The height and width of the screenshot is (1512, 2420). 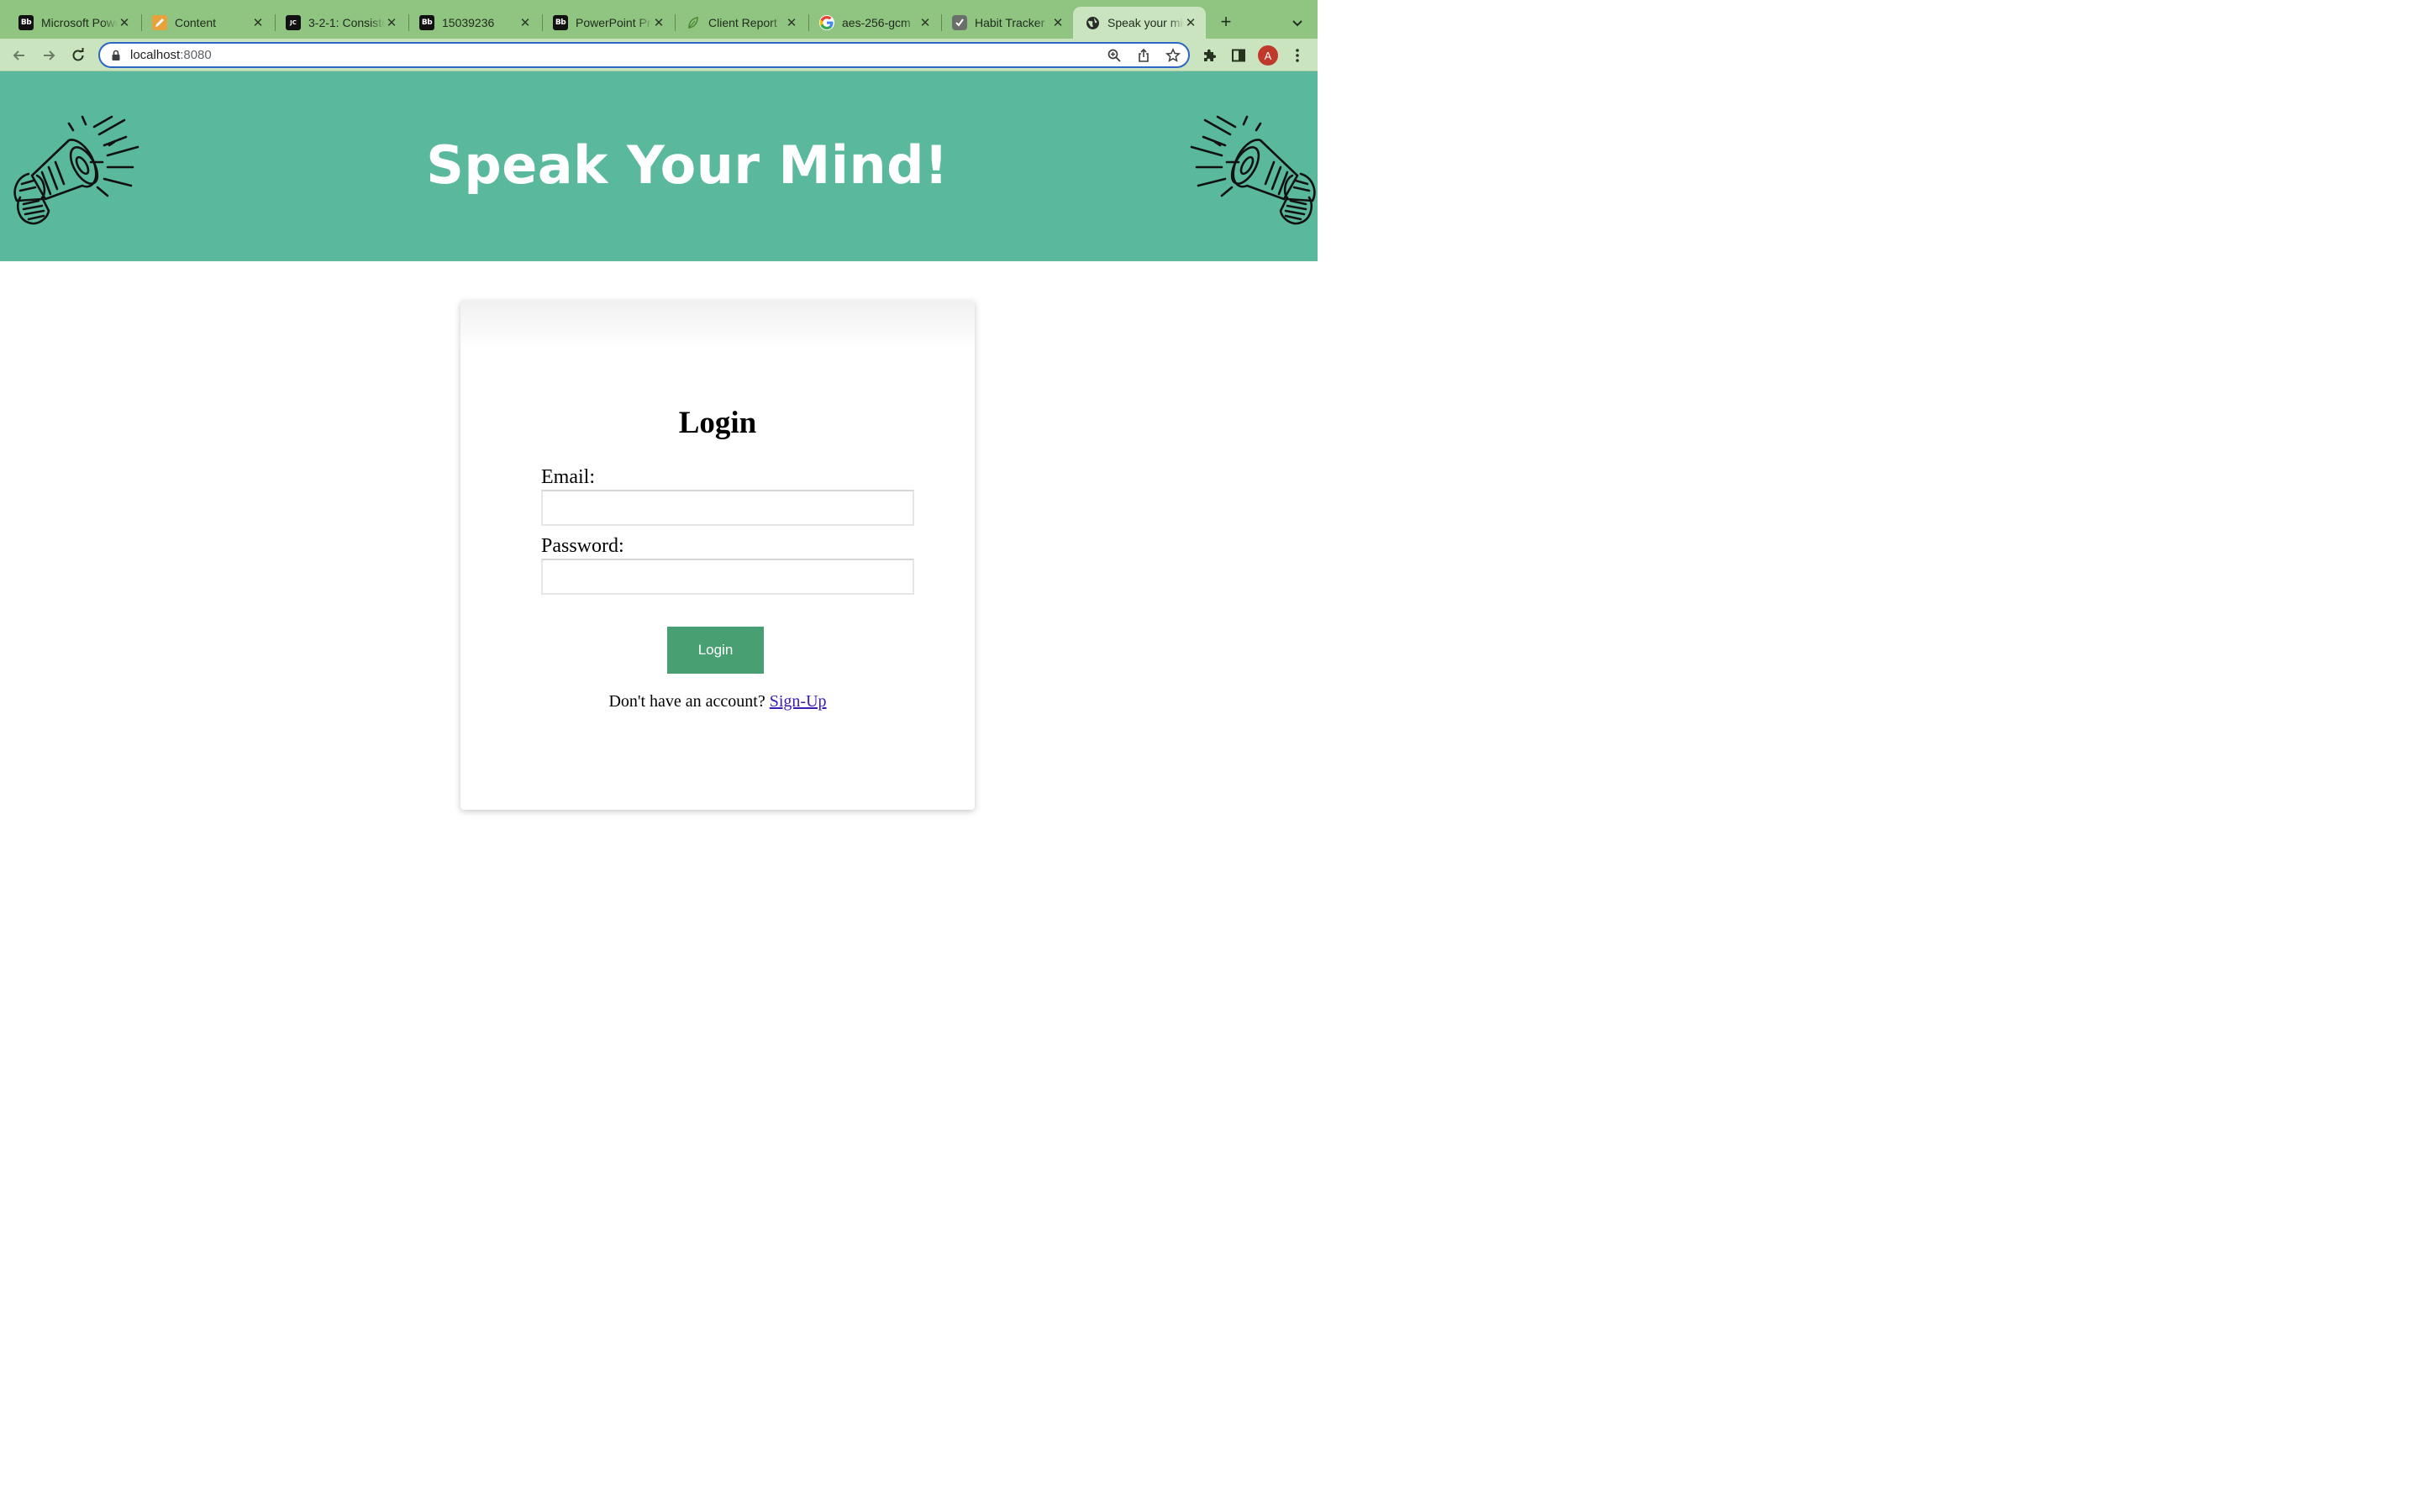 What do you see at coordinates (582, 546) in the screenshot?
I see `password-label: Password:` at bounding box center [582, 546].